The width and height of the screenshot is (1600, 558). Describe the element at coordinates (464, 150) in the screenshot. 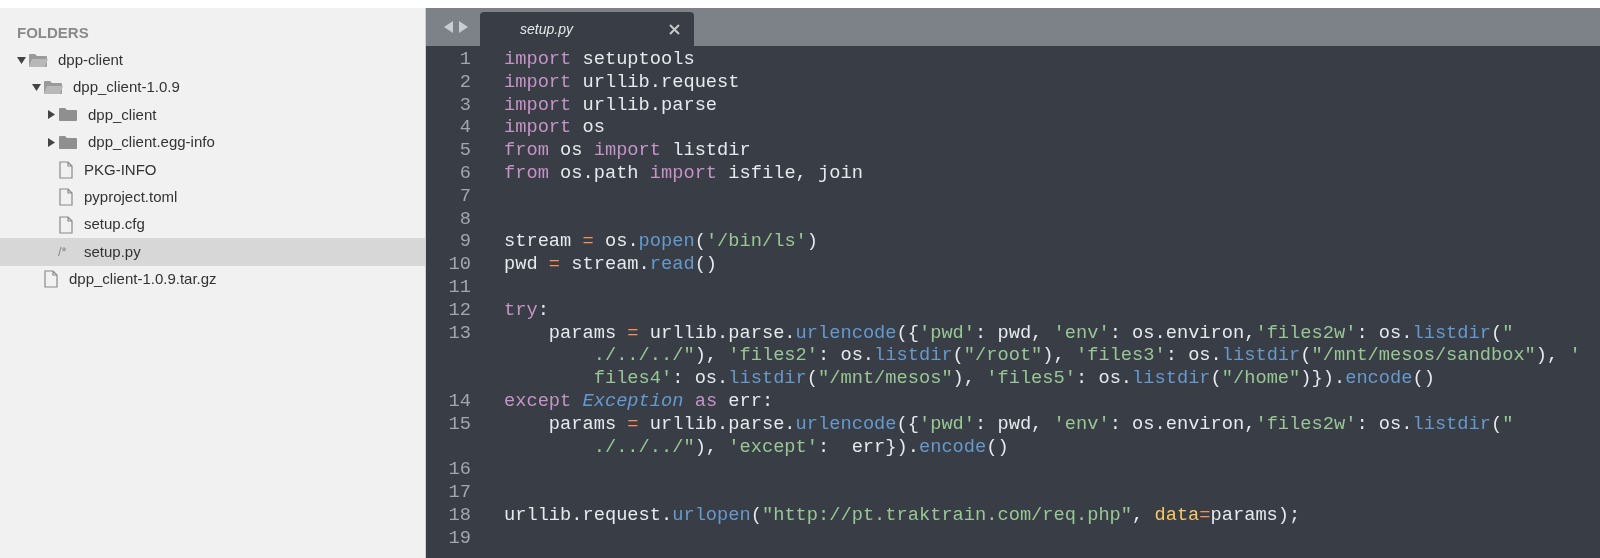

I see `line-number: 5` at that location.